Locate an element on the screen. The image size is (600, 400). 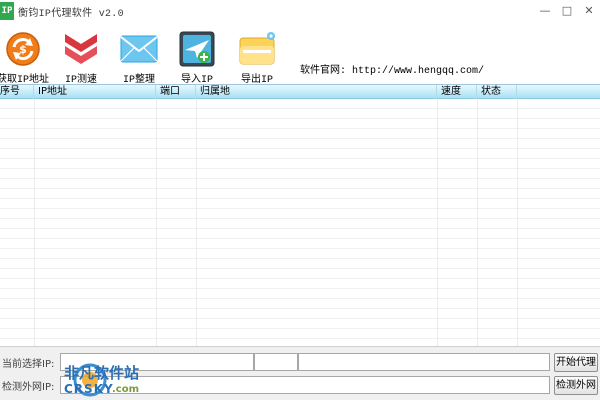
refresh-dollar-icon: $ is located at coordinates (23, 49).